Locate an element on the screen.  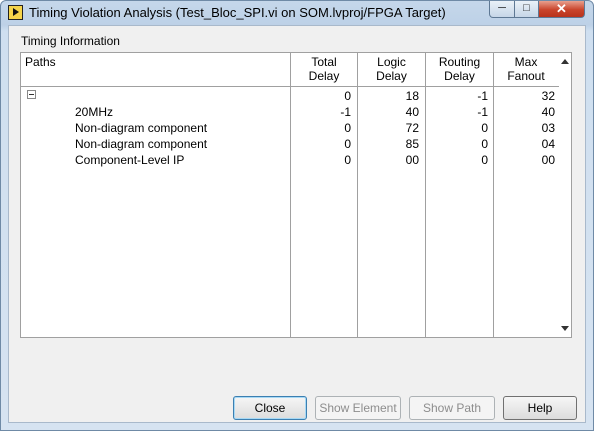
cell-total-delay: -1 is located at coordinates (345, 112).